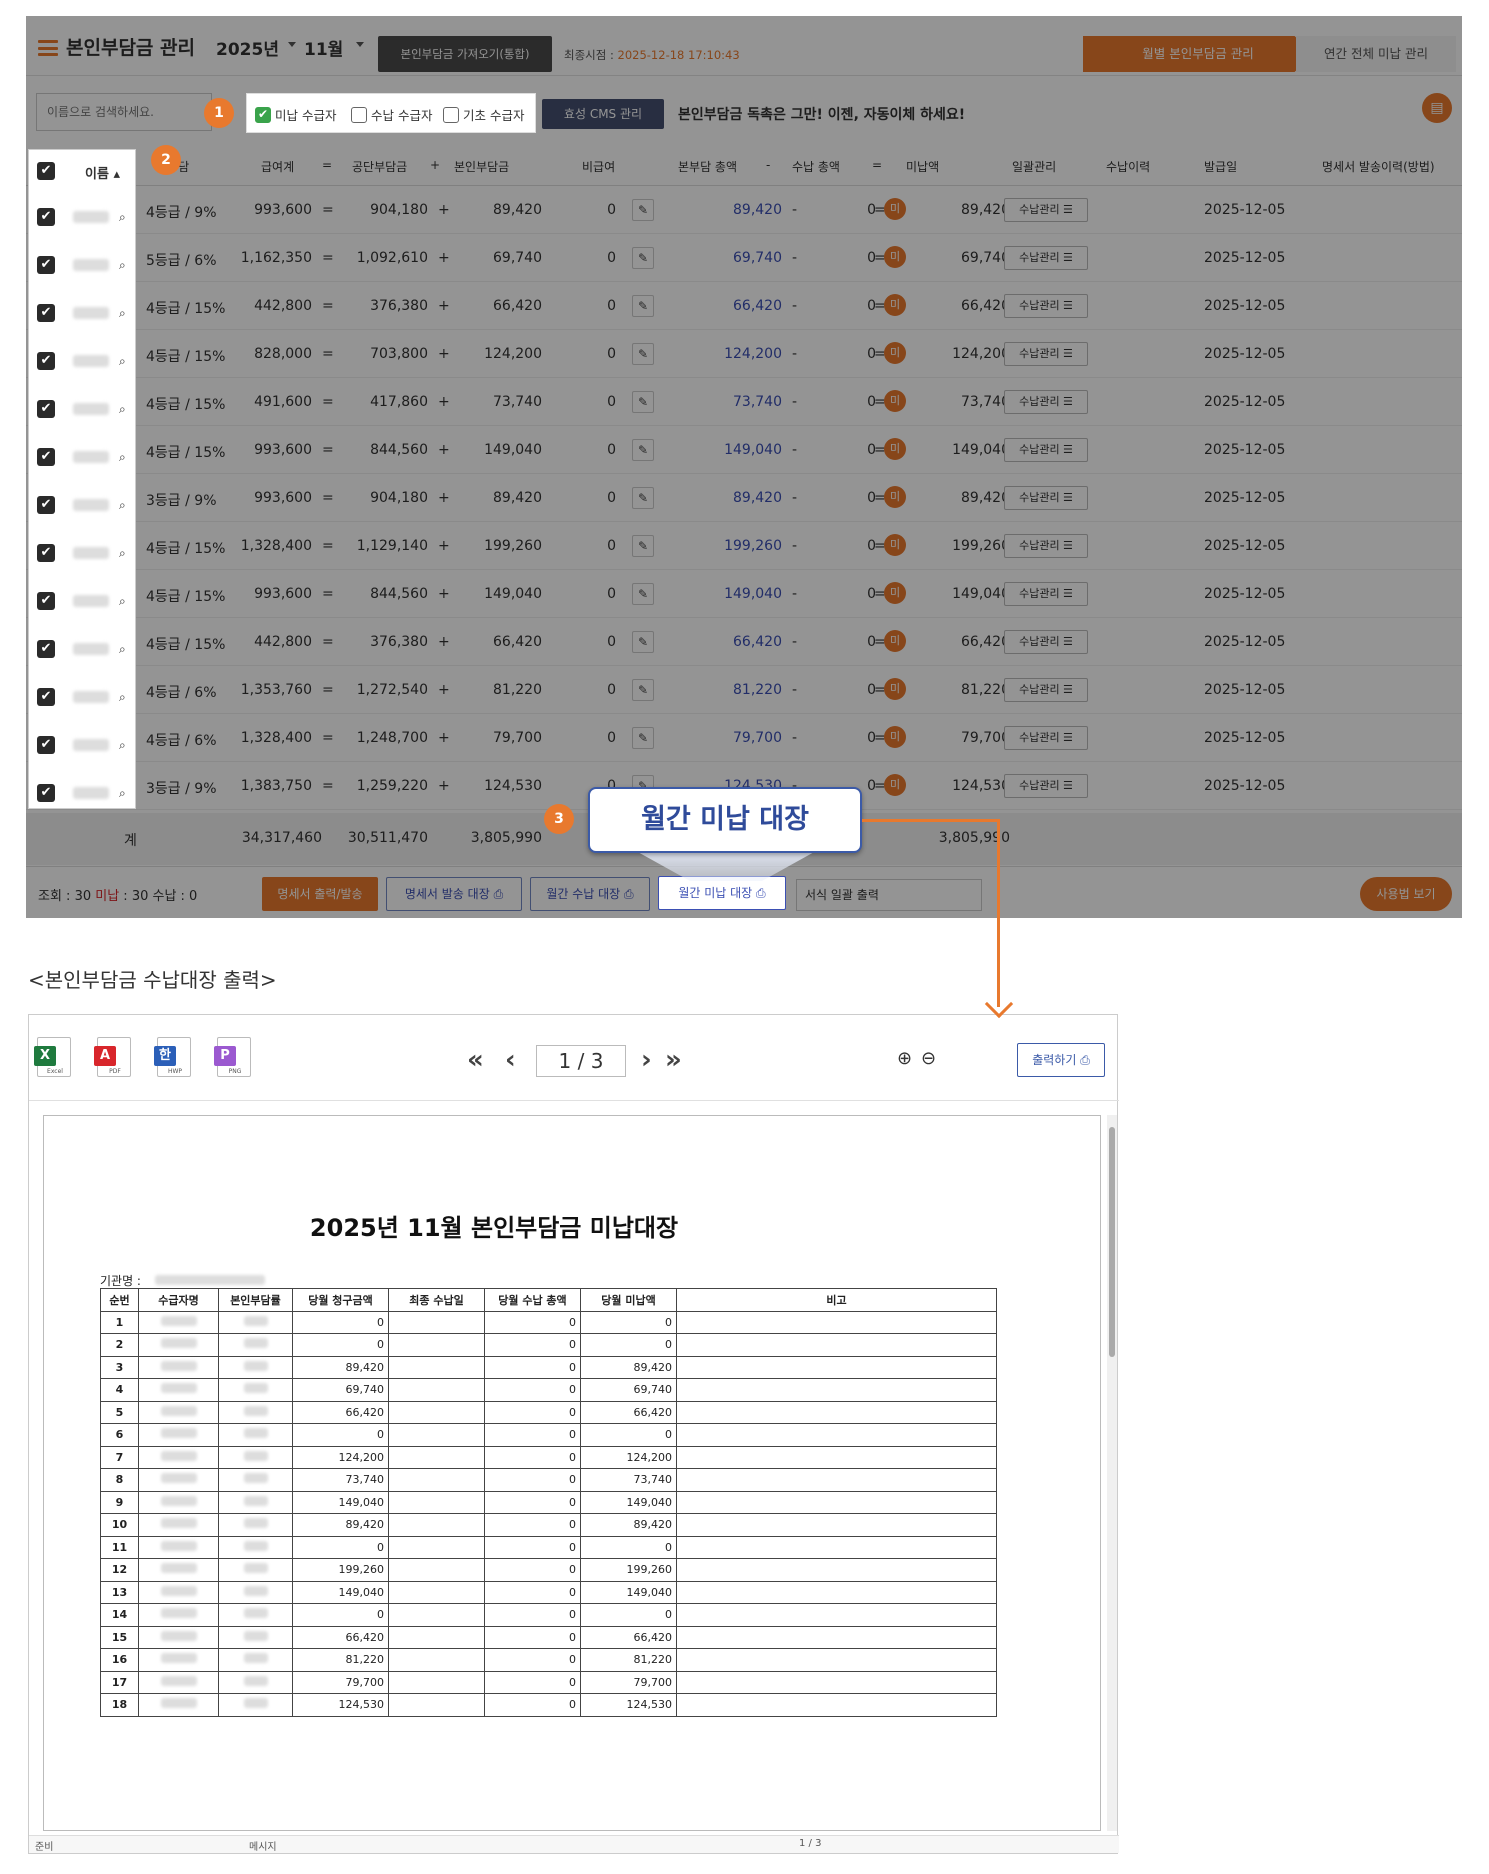  What do you see at coordinates (295, 114) in the screenshot?
I see `unpaid-filter: ✔ 미납 수급자` at bounding box center [295, 114].